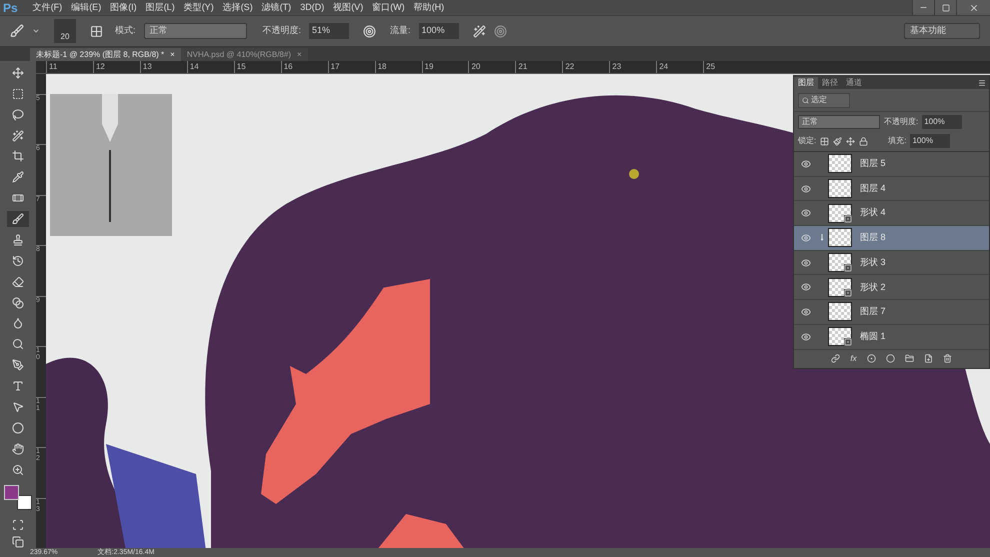  I want to click on panel-tab: 图层, so click(806, 83).